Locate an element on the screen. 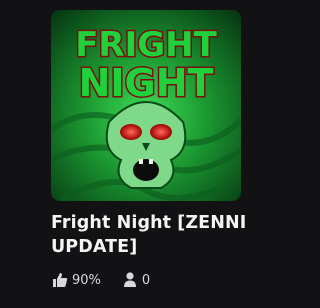 Image resolution: width=320 pixels, height=308 pixels. ghost-skull-icon is located at coordinates (146, 145).